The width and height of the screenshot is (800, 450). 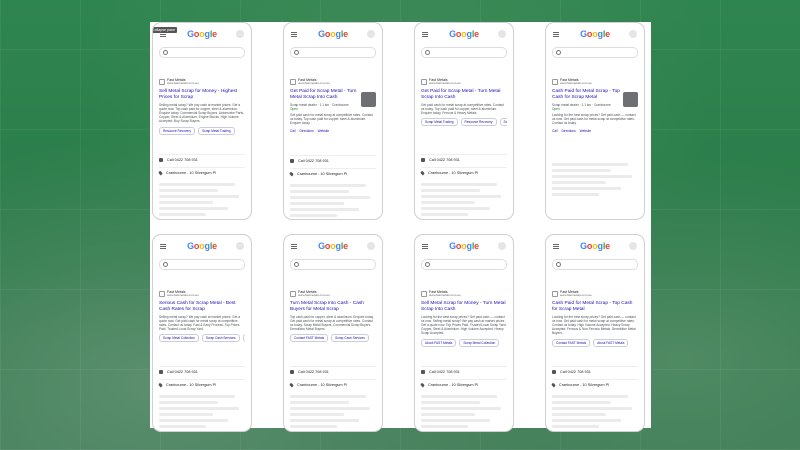 I want to click on sitelinks: Resource Recovery Scrap Metal Trading, so click(x=202, y=130).